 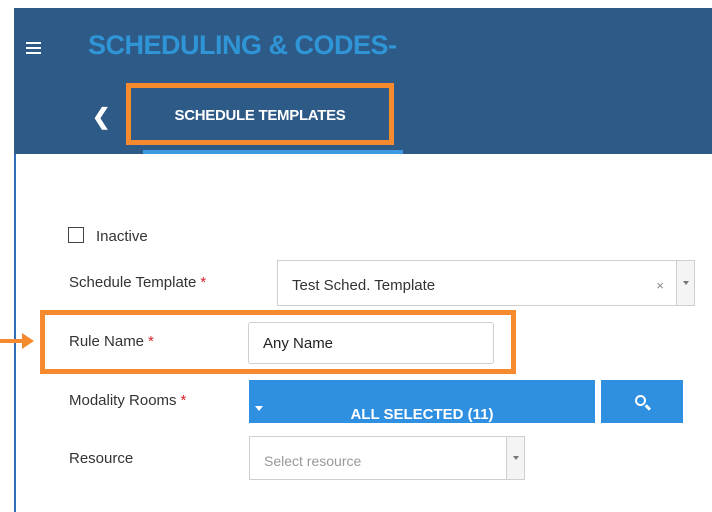 What do you see at coordinates (259, 408) in the screenshot?
I see `caret-down-icon` at bounding box center [259, 408].